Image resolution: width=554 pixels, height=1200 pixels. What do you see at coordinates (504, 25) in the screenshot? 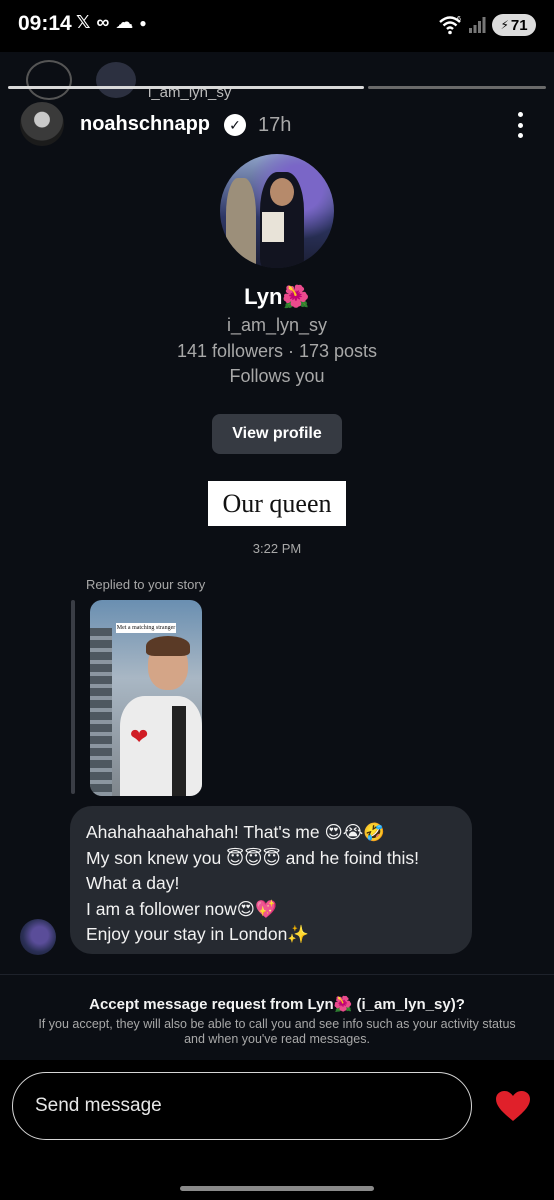
I see `battery-charging-icon: ⚡` at bounding box center [504, 25].